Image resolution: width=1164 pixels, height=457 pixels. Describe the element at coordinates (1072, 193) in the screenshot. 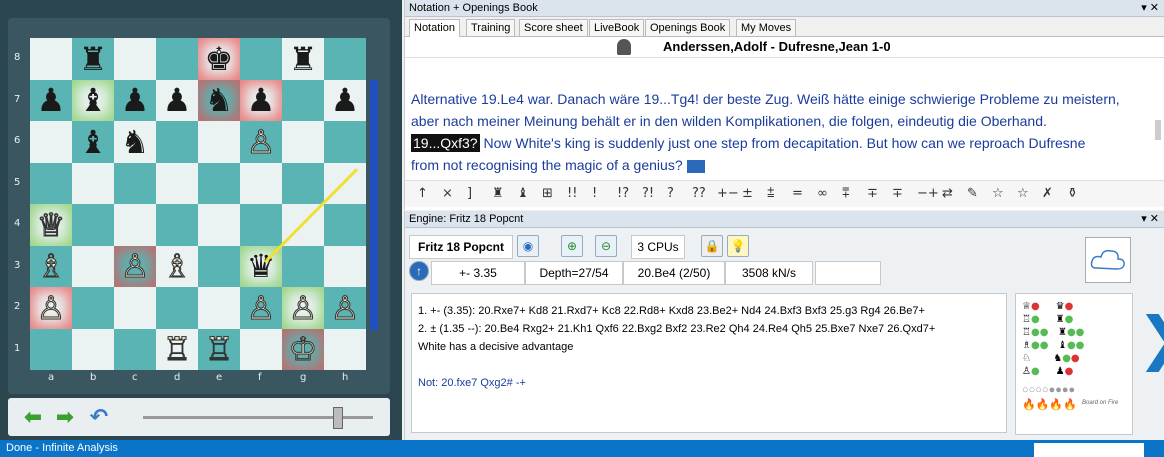

I see `annotation-symbol-26: ⚱` at that location.